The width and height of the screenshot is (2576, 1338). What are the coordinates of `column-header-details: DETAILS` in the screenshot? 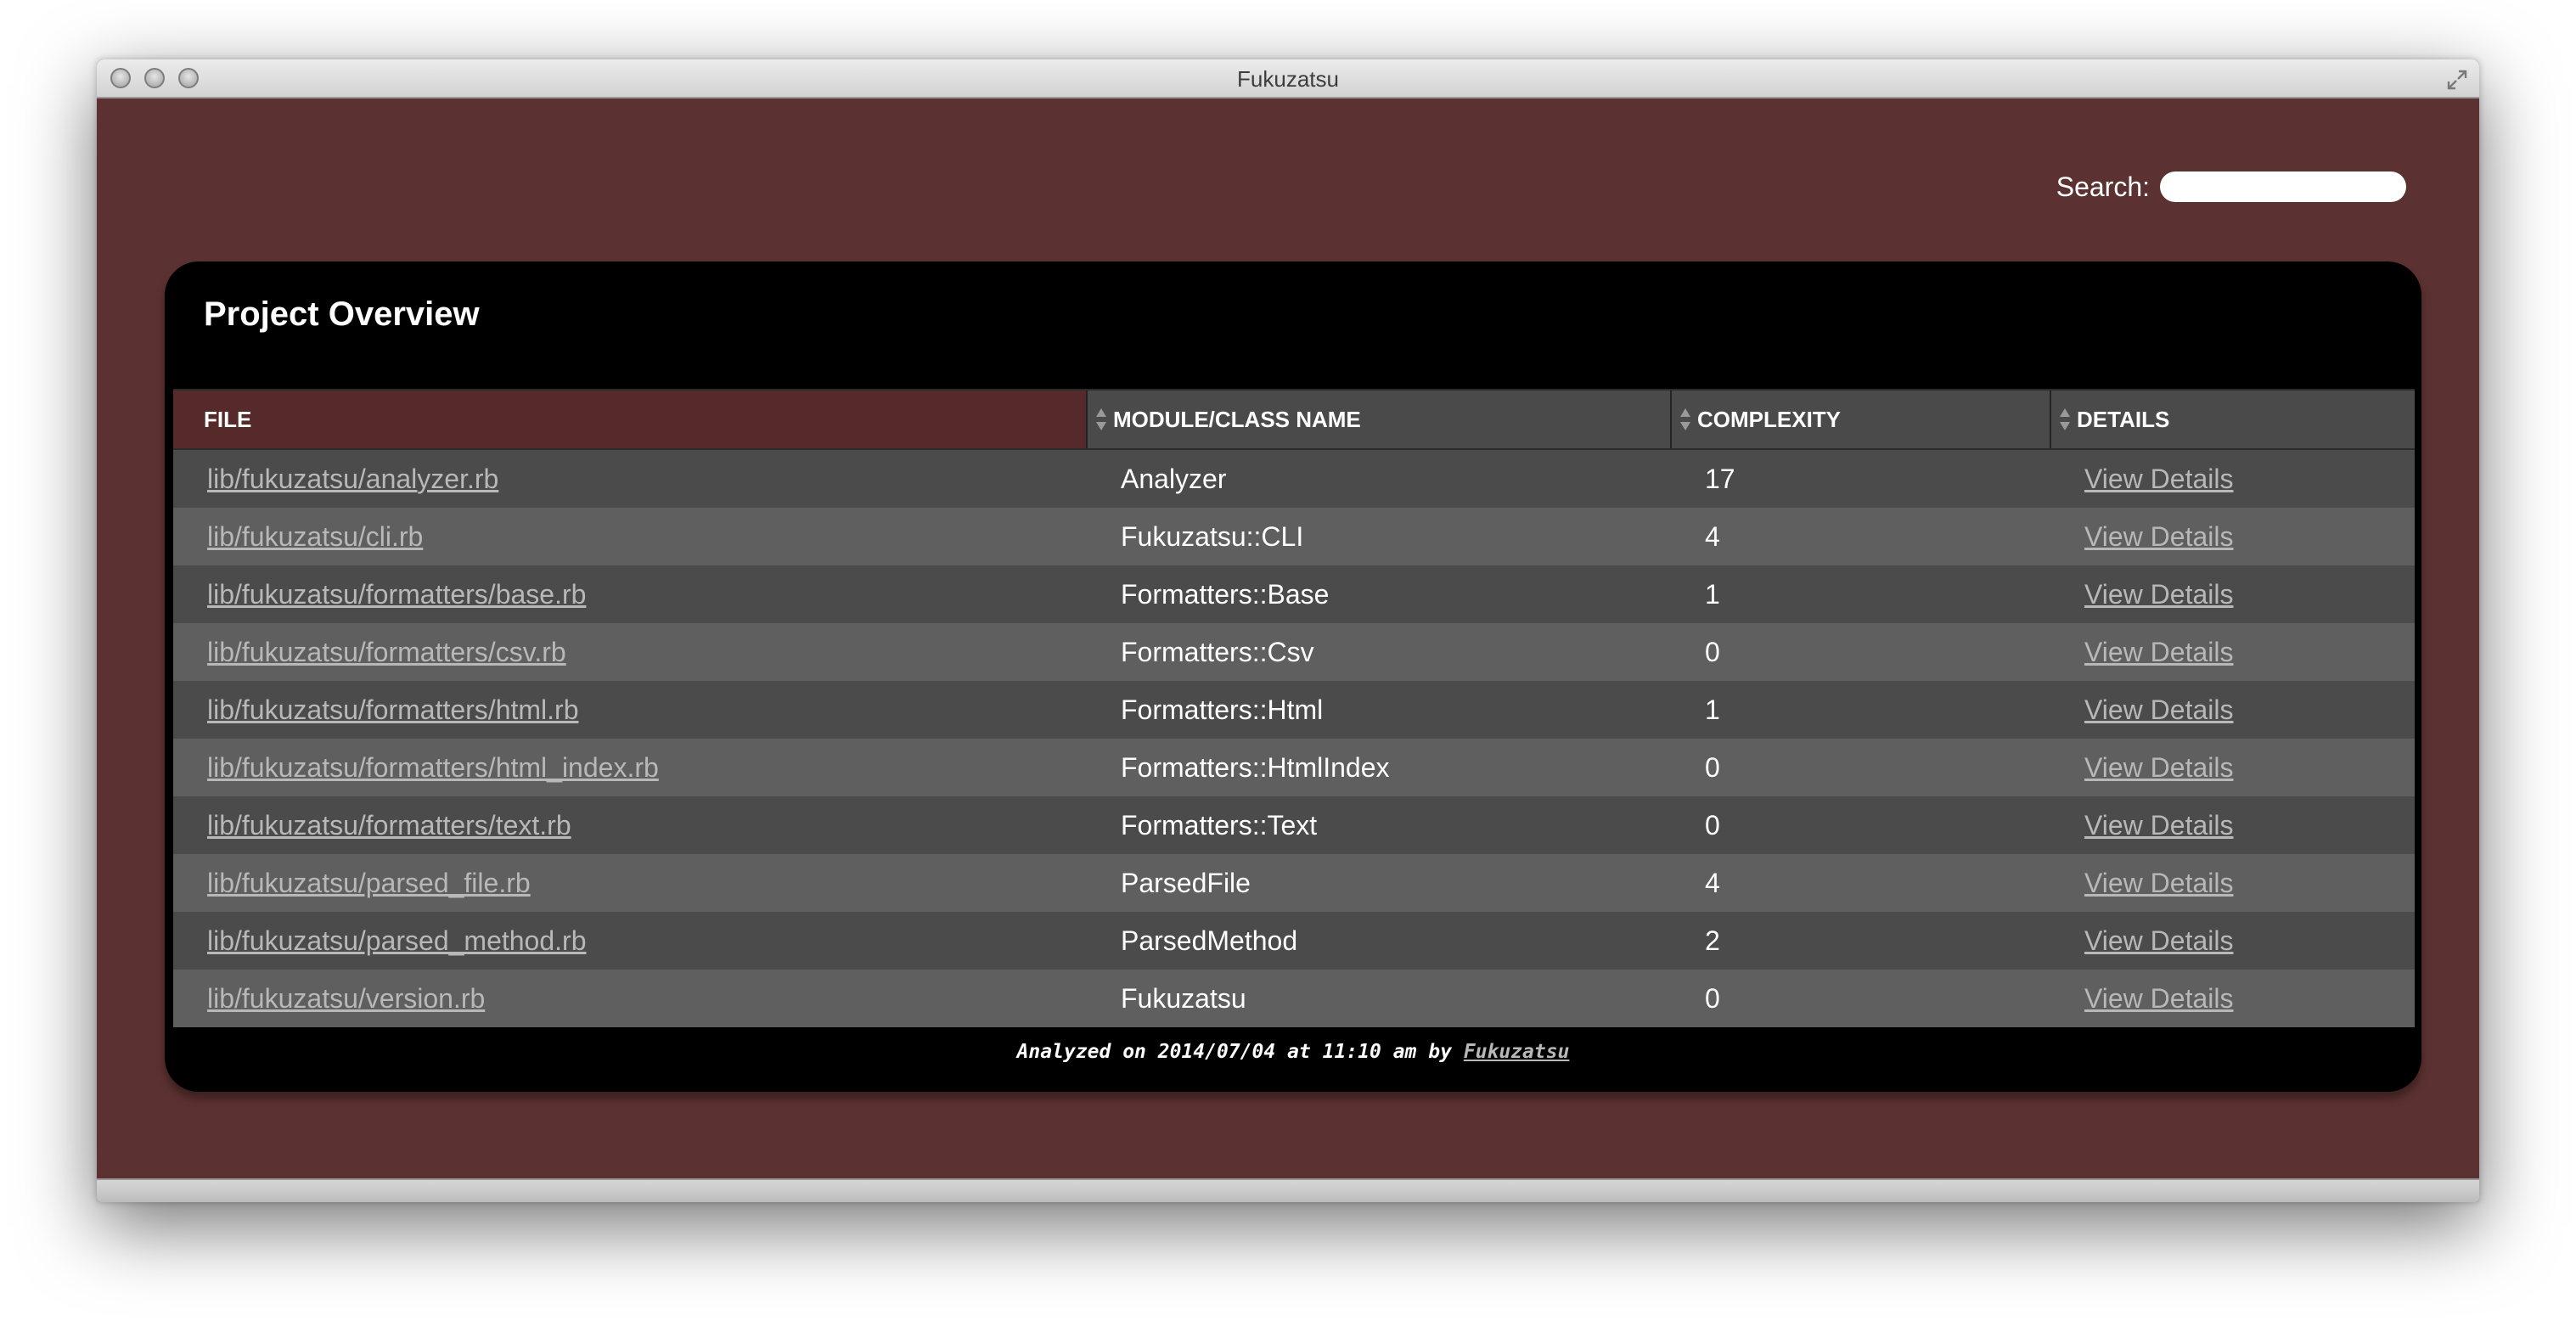 It's located at (2232, 419).